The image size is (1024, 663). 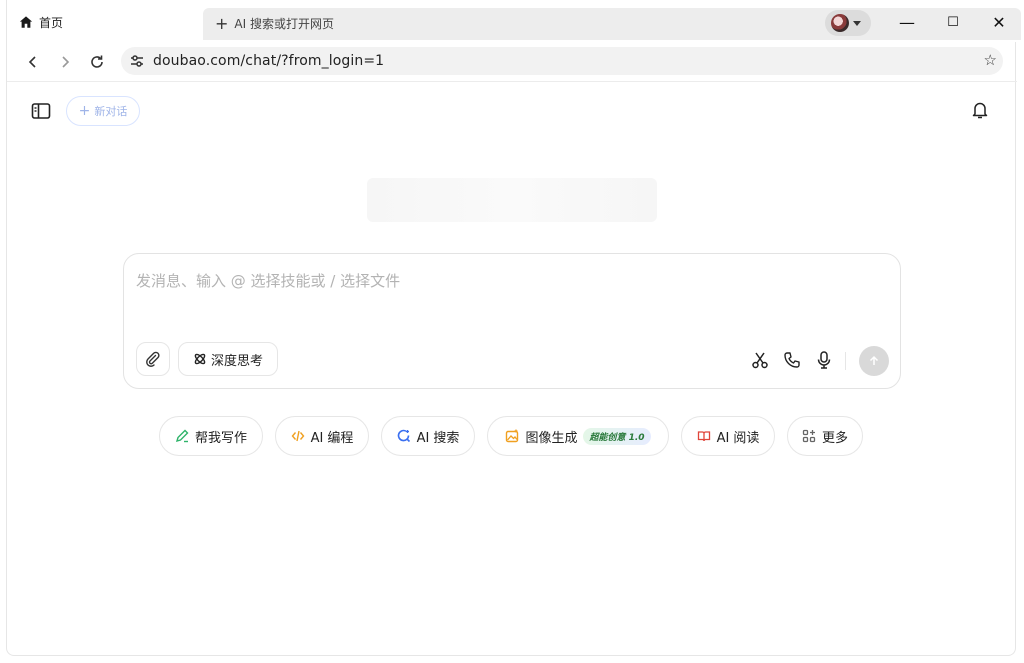 What do you see at coordinates (551, 438) in the screenshot?
I see `skill-label: 图像生成` at bounding box center [551, 438].